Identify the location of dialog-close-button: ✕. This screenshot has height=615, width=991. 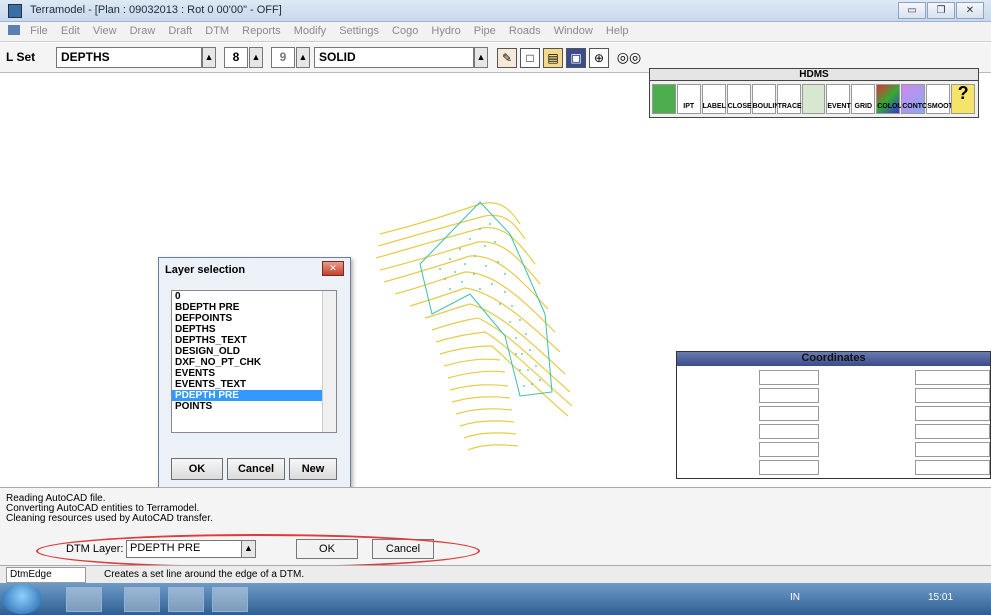
(333, 268).